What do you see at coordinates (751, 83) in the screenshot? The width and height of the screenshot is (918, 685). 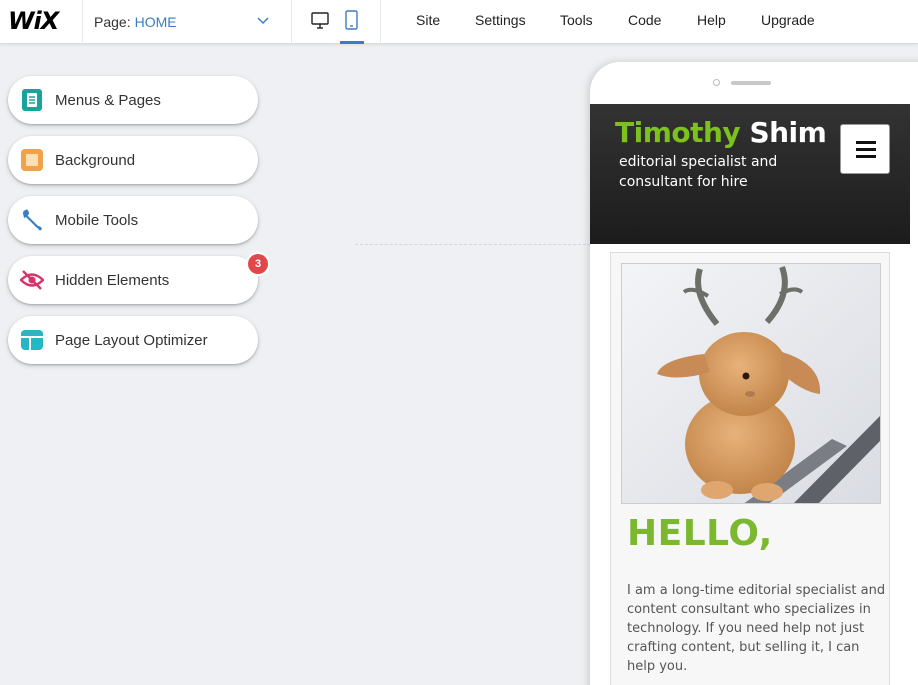 I see `phone-speaker` at bounding box center [751, 83].